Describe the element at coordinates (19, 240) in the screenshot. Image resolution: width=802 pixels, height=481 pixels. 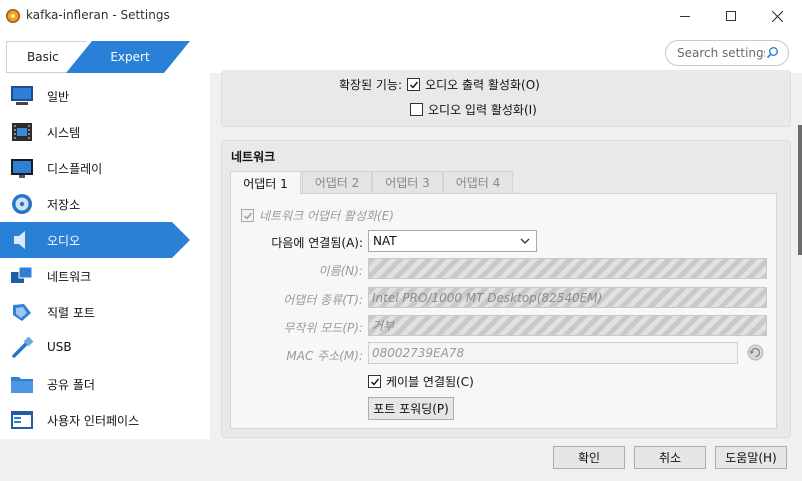
I see `audio-icon` at that location.